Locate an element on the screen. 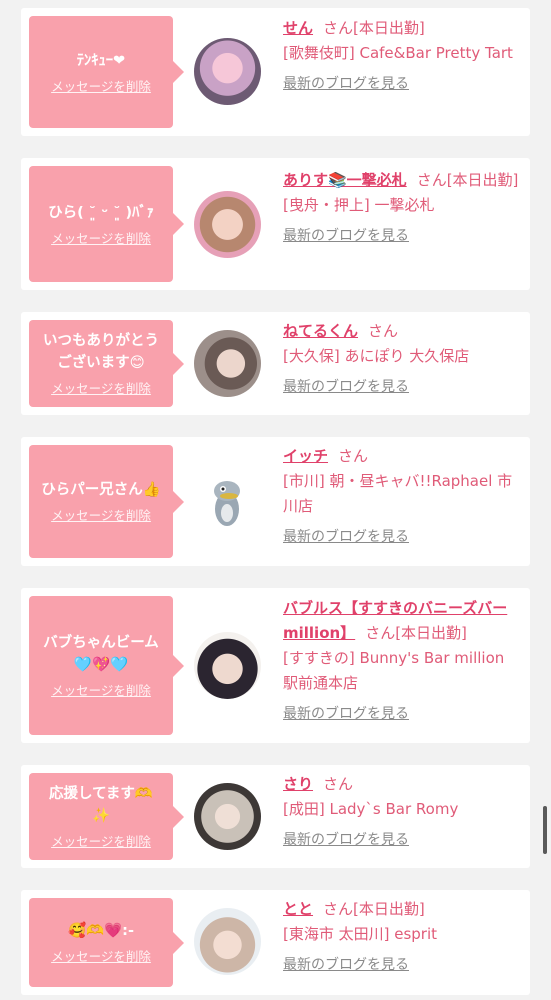  profile-name-link: せん is located at coordinates (298, 28).